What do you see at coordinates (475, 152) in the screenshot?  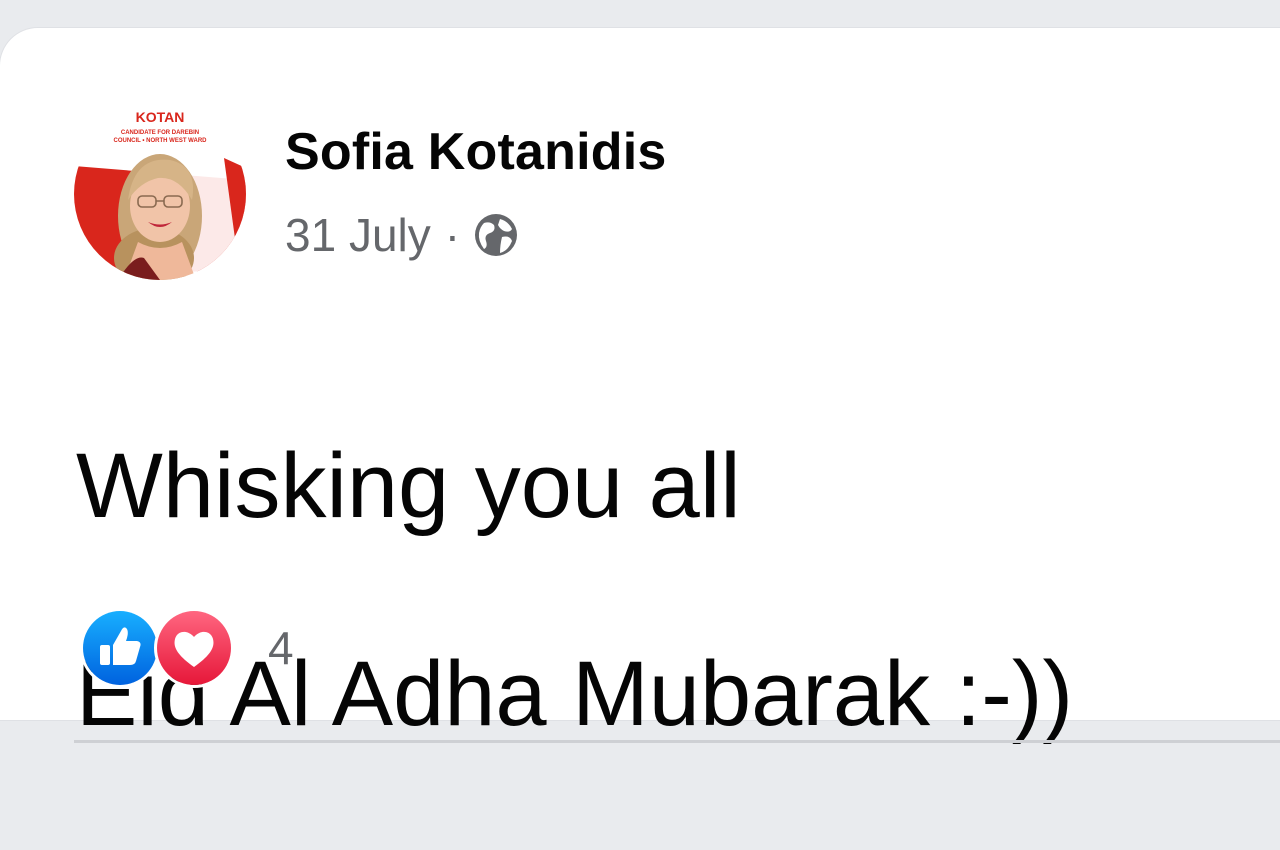 I see `author-name: Sofia Kotanidis` at bounding box center [475, 152].